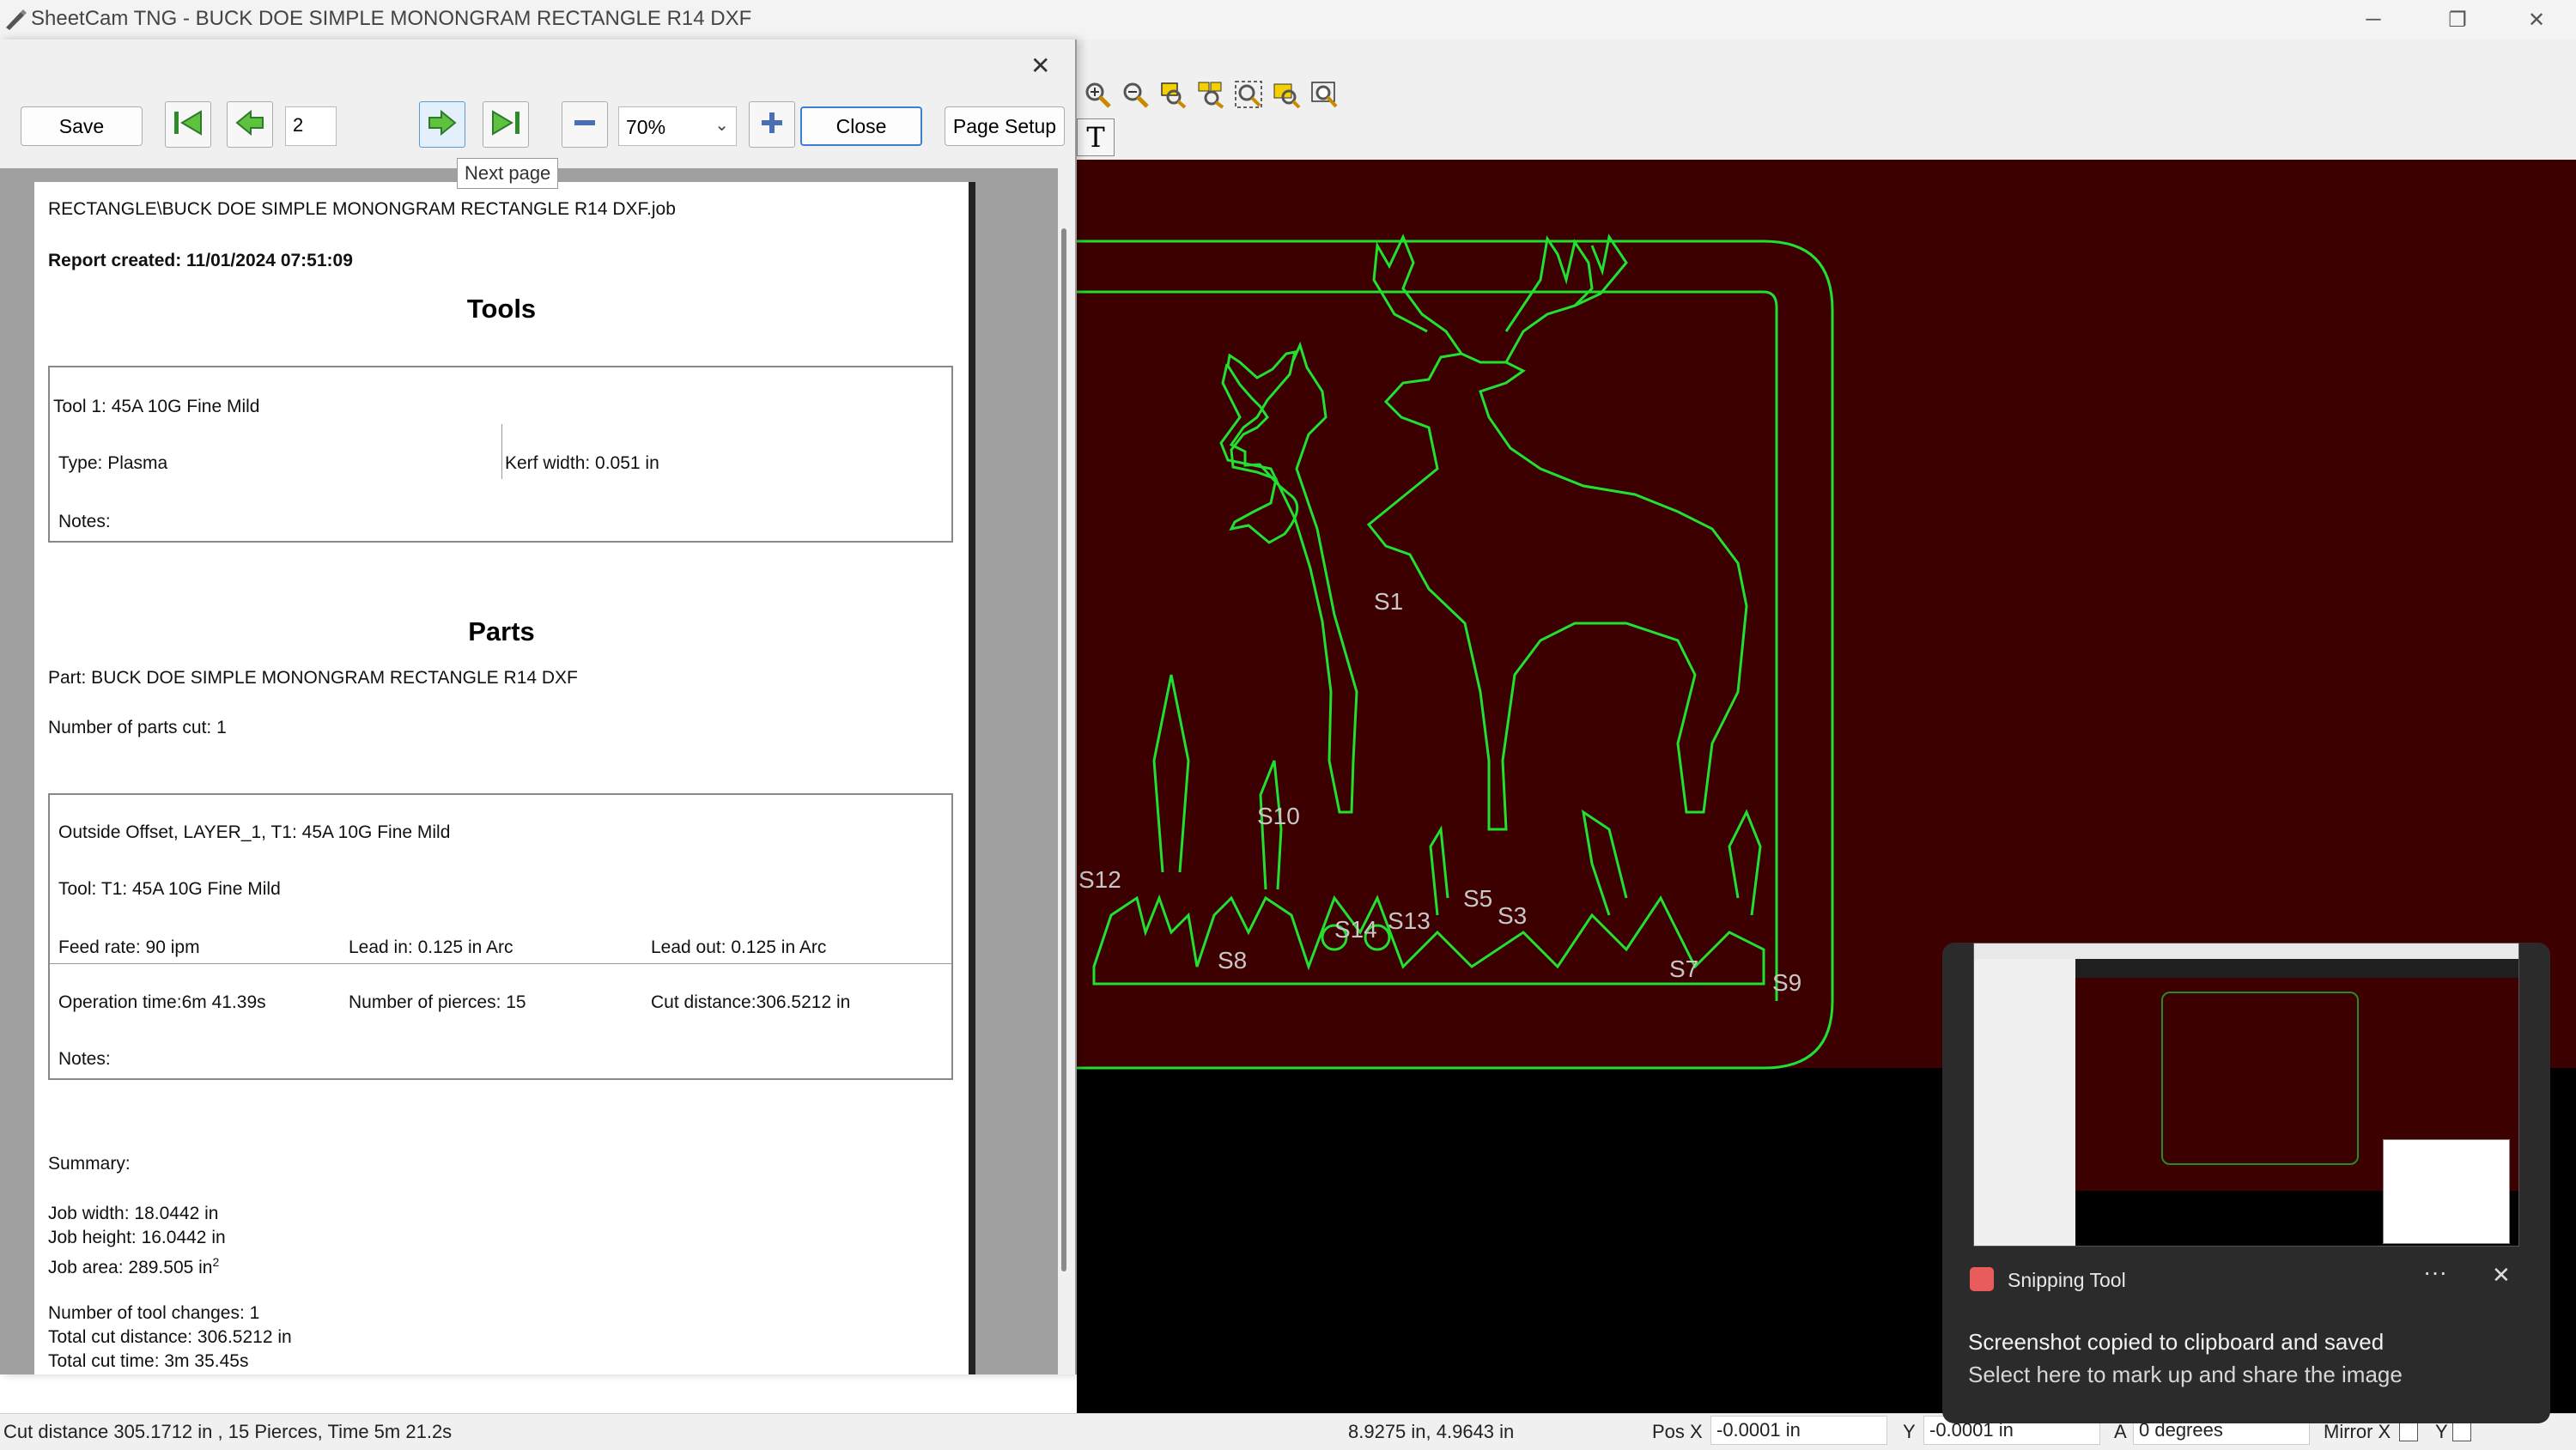 The height and width of the screenshot is (1450, 2576). Describe the element at coordinates (1356, 930) in the screenshot. I see `shape-label-s14: S14` at that location.